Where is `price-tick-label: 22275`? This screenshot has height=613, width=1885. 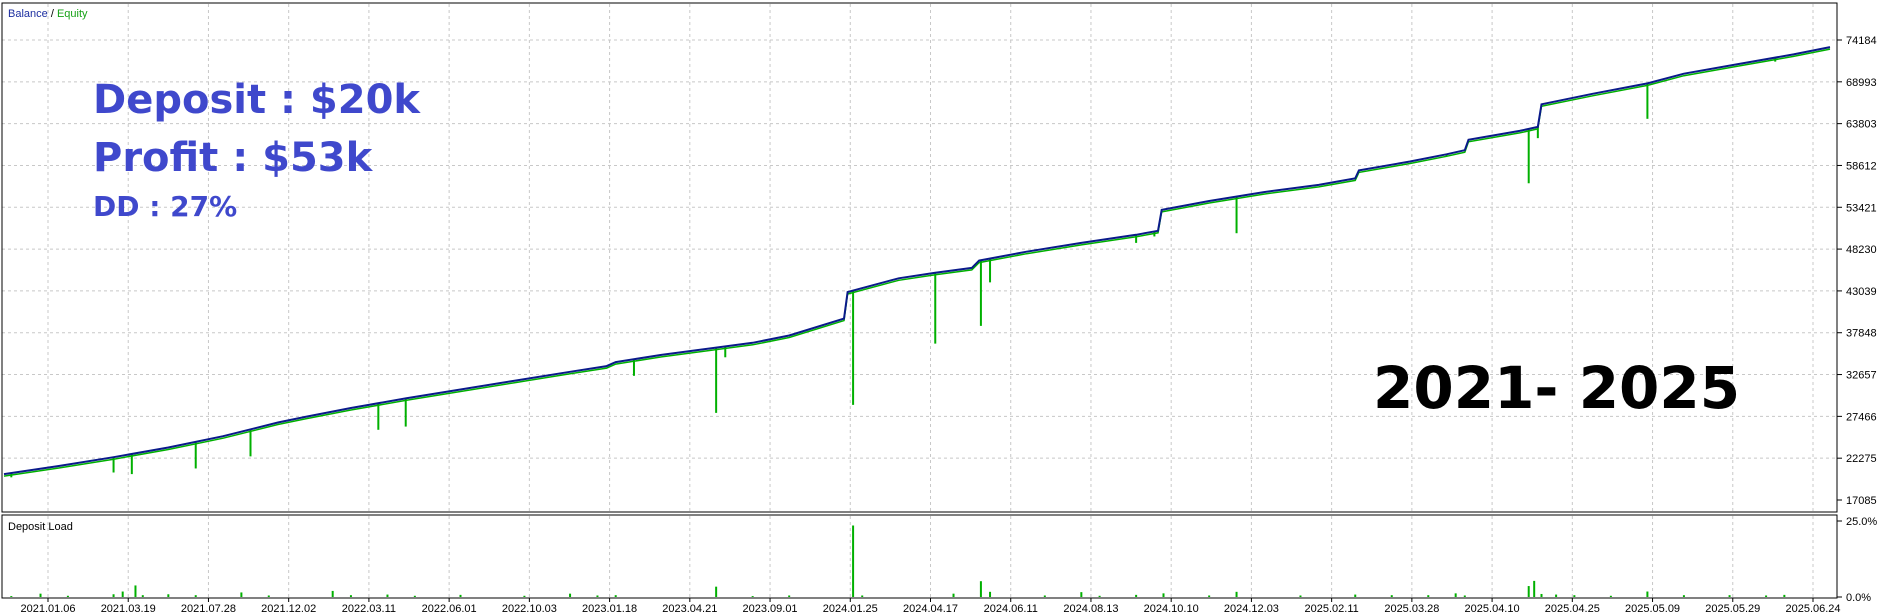
price-tick-label: 22275 is located at coordinates (1861, 459).